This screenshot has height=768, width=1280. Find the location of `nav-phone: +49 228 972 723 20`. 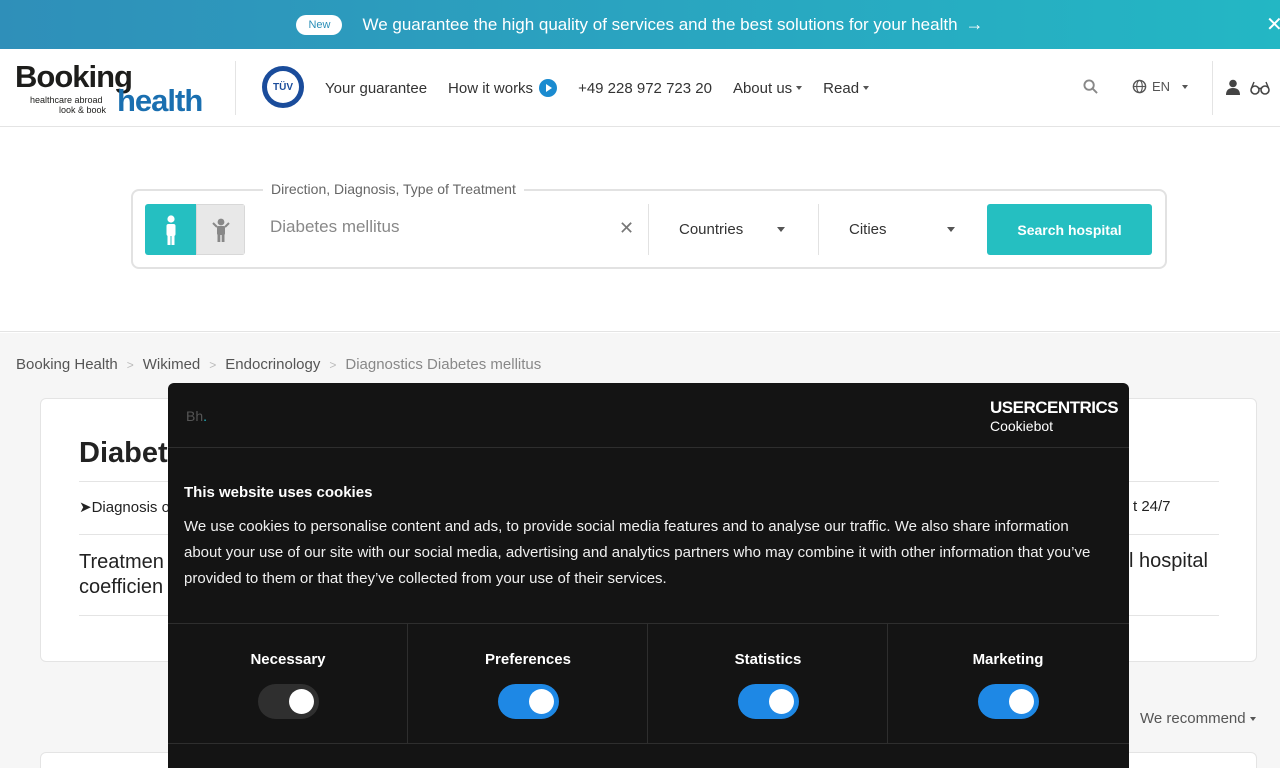

nav-phone: +49 228 972 723 20 is located at coordinates (645, 88).